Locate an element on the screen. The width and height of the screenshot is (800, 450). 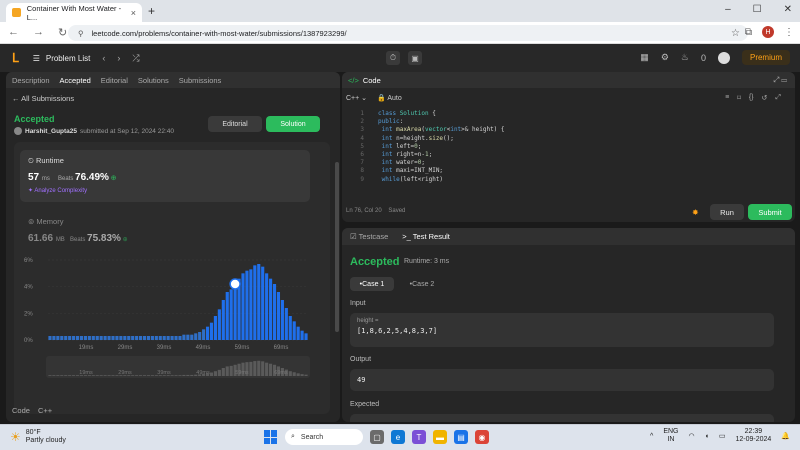
username: Harshit_Gupta25 is located at coordinates (51, 131).